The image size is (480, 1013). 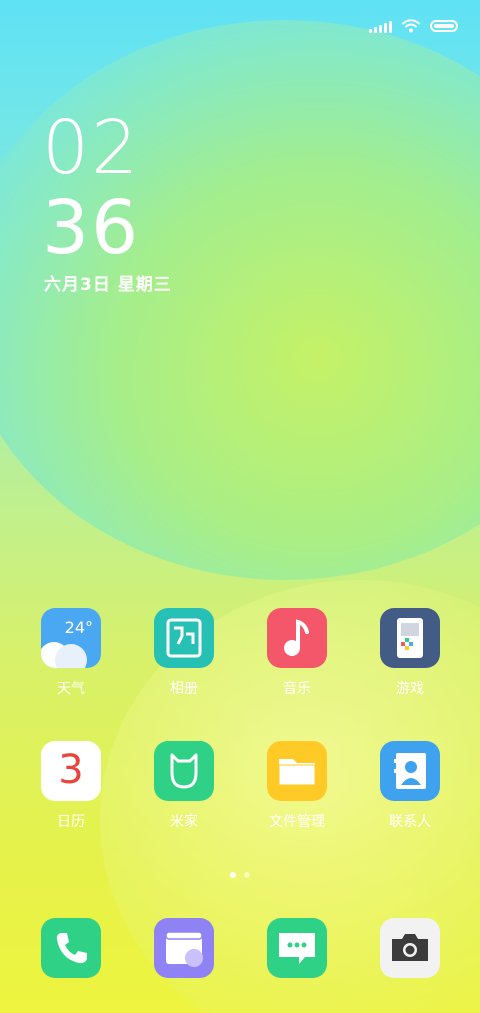 What do you see at coordinates (71, 822) in the screenshot?
I see `app-label: 日历` at bounding box center [71, 822].